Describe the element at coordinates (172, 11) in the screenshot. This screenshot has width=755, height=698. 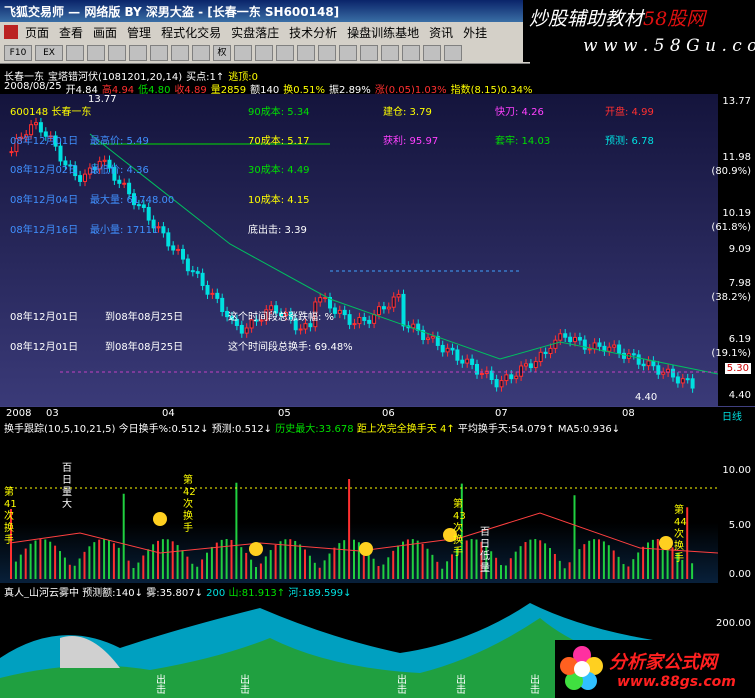
I see `window-title: 飞狐交易师 — 网络版 BY 深男大盗 - [长春一东 SH600148]` at that location.